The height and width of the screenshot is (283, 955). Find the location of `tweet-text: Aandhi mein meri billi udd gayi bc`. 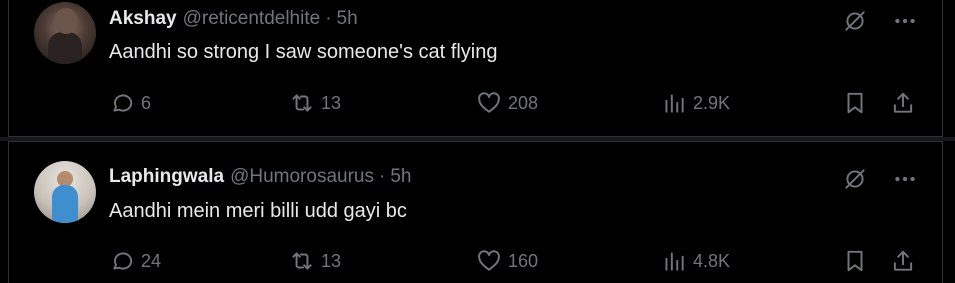

tweet-text: Aandhi mein meri billi udd gayi bc is located at coordinates (258, 211).